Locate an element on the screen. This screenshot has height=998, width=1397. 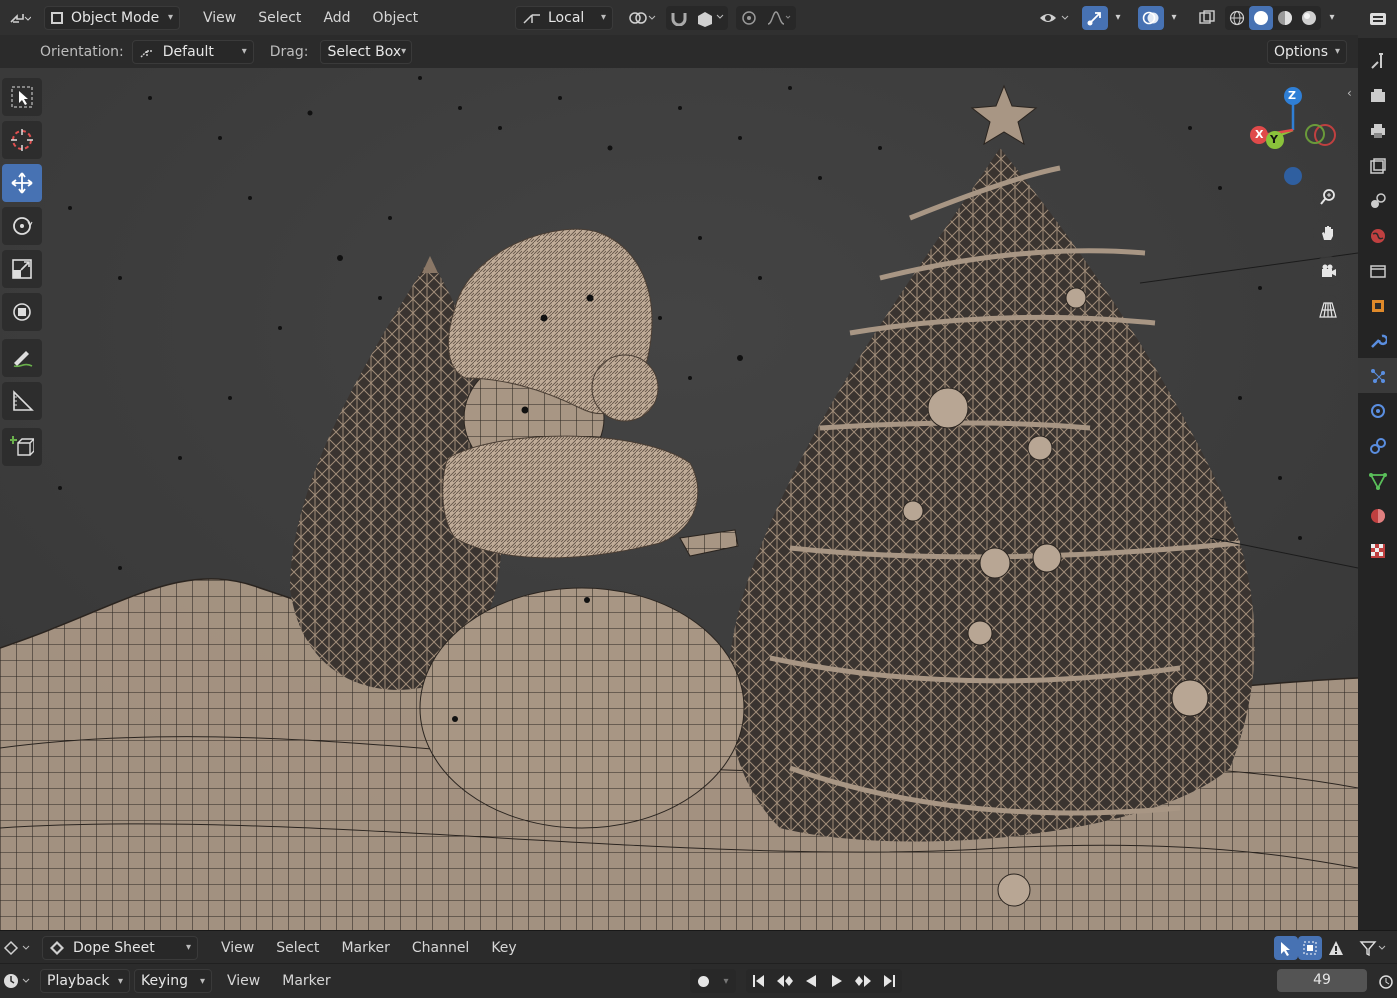
snap-toggle is located at coordinates (679, 18).